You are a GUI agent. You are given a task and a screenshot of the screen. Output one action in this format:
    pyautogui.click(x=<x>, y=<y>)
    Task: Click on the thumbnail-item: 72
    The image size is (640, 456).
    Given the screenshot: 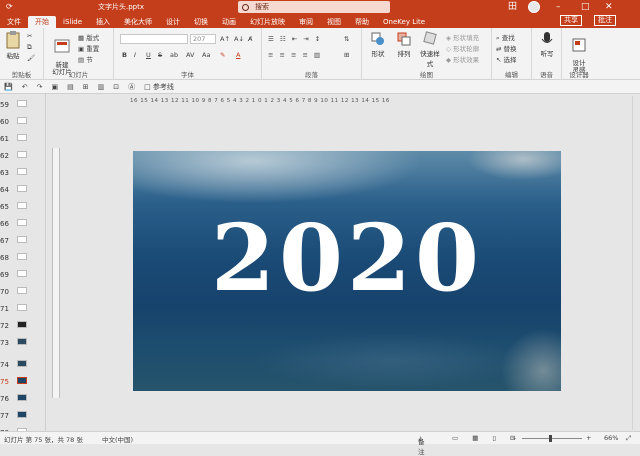 What is the action you would take?
    pyautogui.click(x=20, y=326)
    